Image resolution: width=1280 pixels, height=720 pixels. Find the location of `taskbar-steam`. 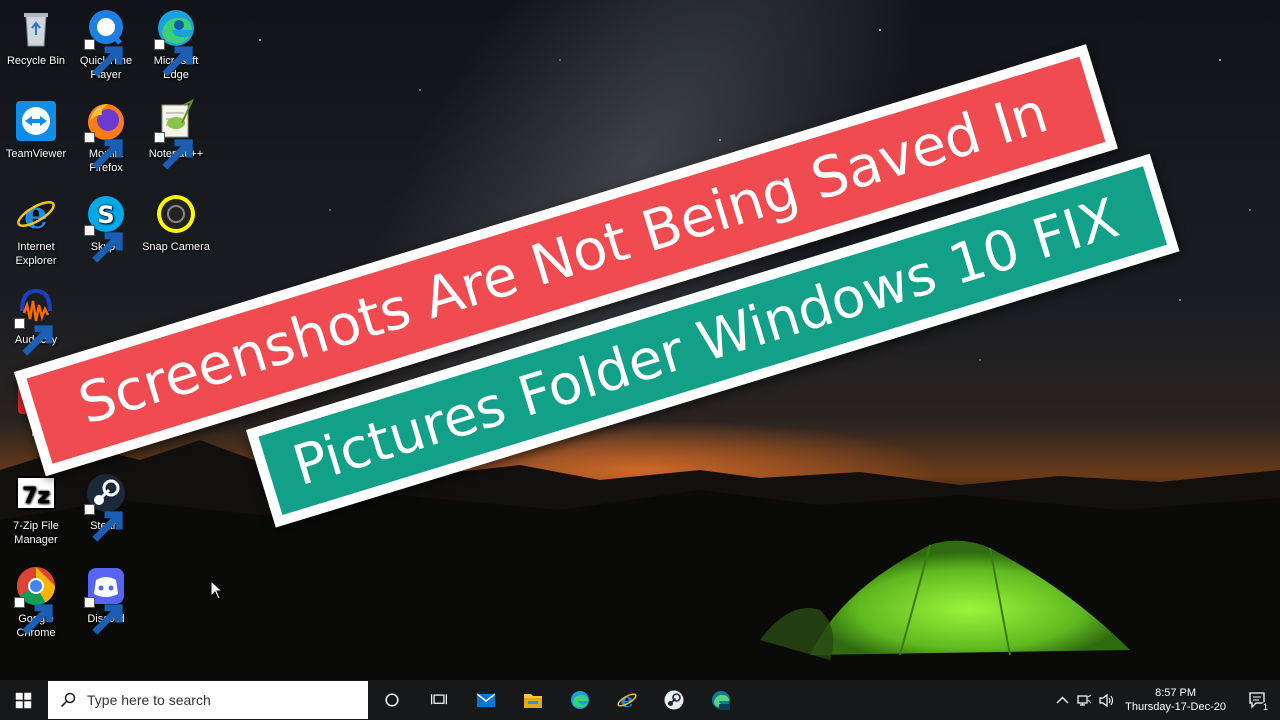

taskbar-steam is located at coordinates (673, 700).